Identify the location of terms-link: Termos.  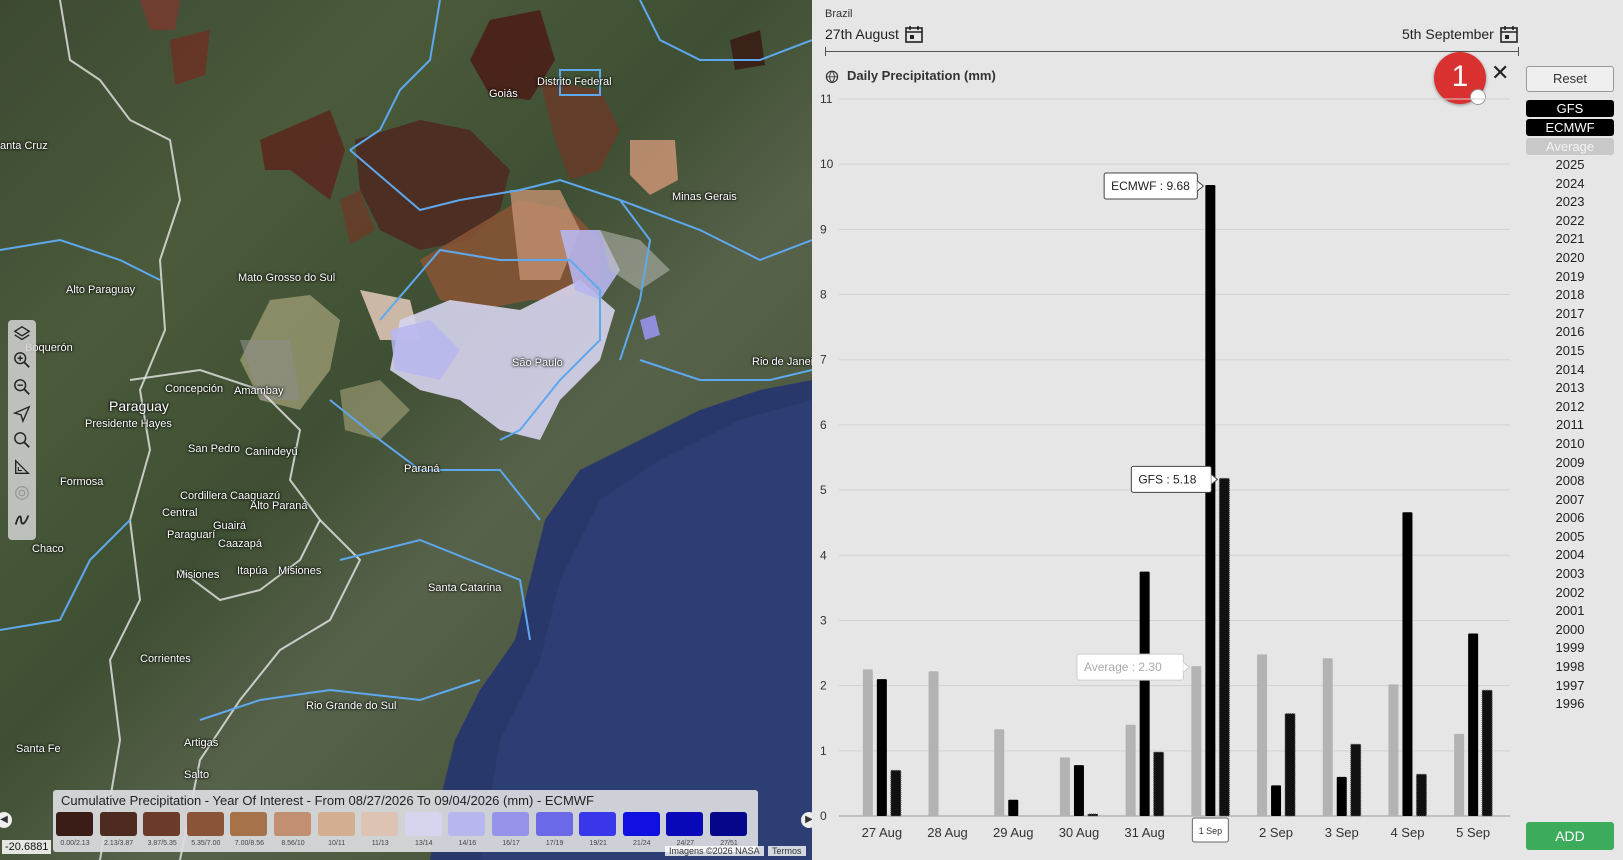
(787, 851).